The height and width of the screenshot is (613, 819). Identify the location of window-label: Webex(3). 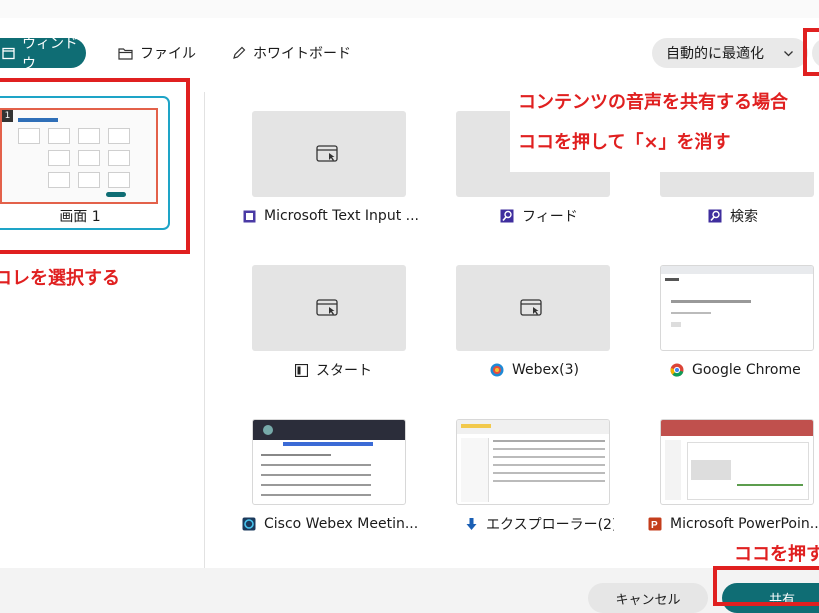
(550, 370).